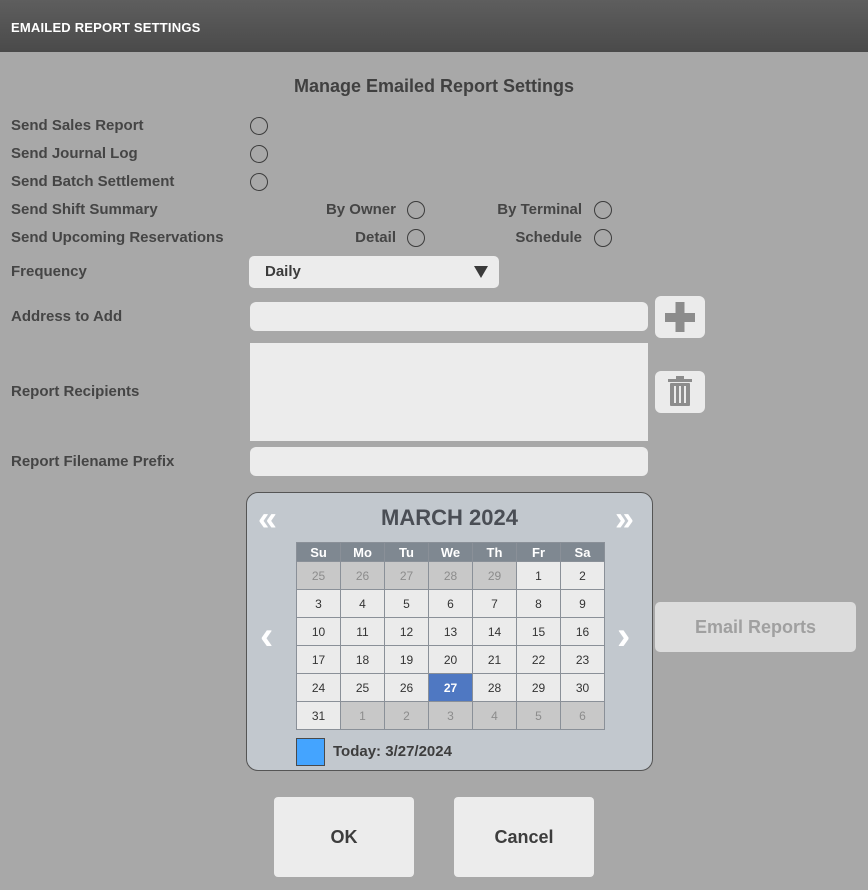 Image resolution: width=868 pixels, height=890 pixels. What do you see at coordinates (375, 237) in the screenshot?
I see `detail-label: Detail` at bounding box center [375, 237].